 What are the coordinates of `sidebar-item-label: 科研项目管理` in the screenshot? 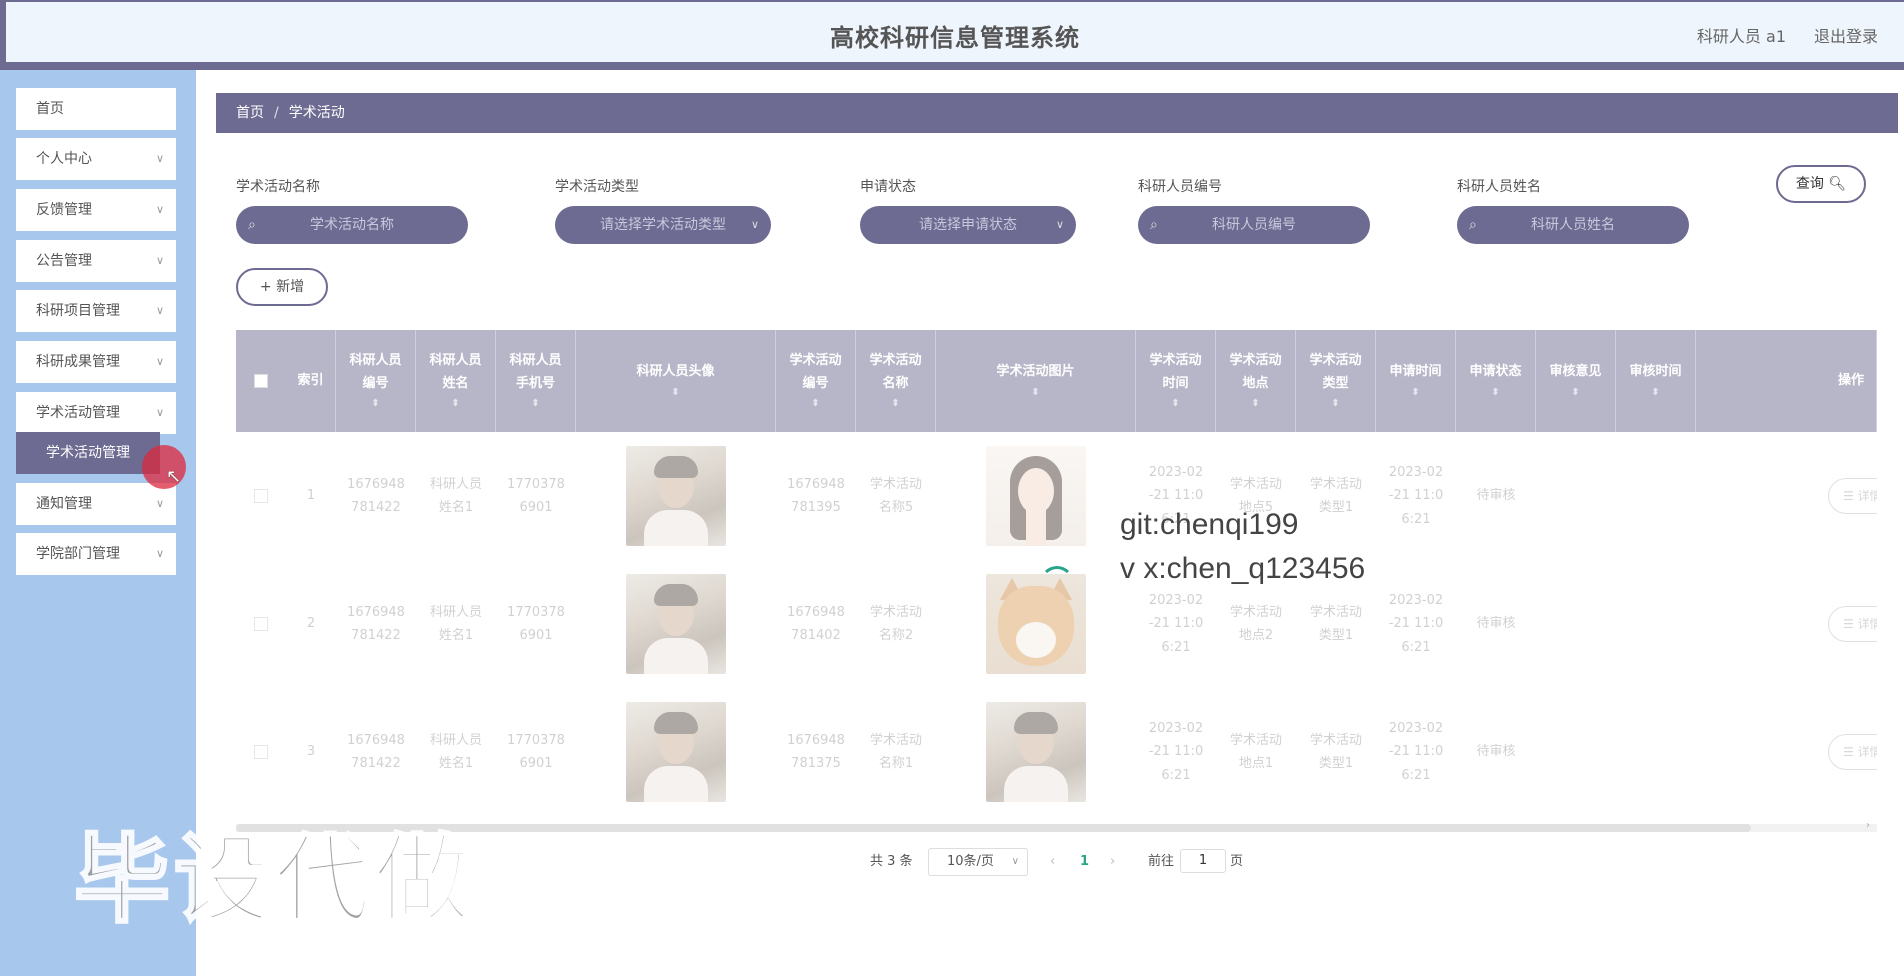 It's located at (78, 311).